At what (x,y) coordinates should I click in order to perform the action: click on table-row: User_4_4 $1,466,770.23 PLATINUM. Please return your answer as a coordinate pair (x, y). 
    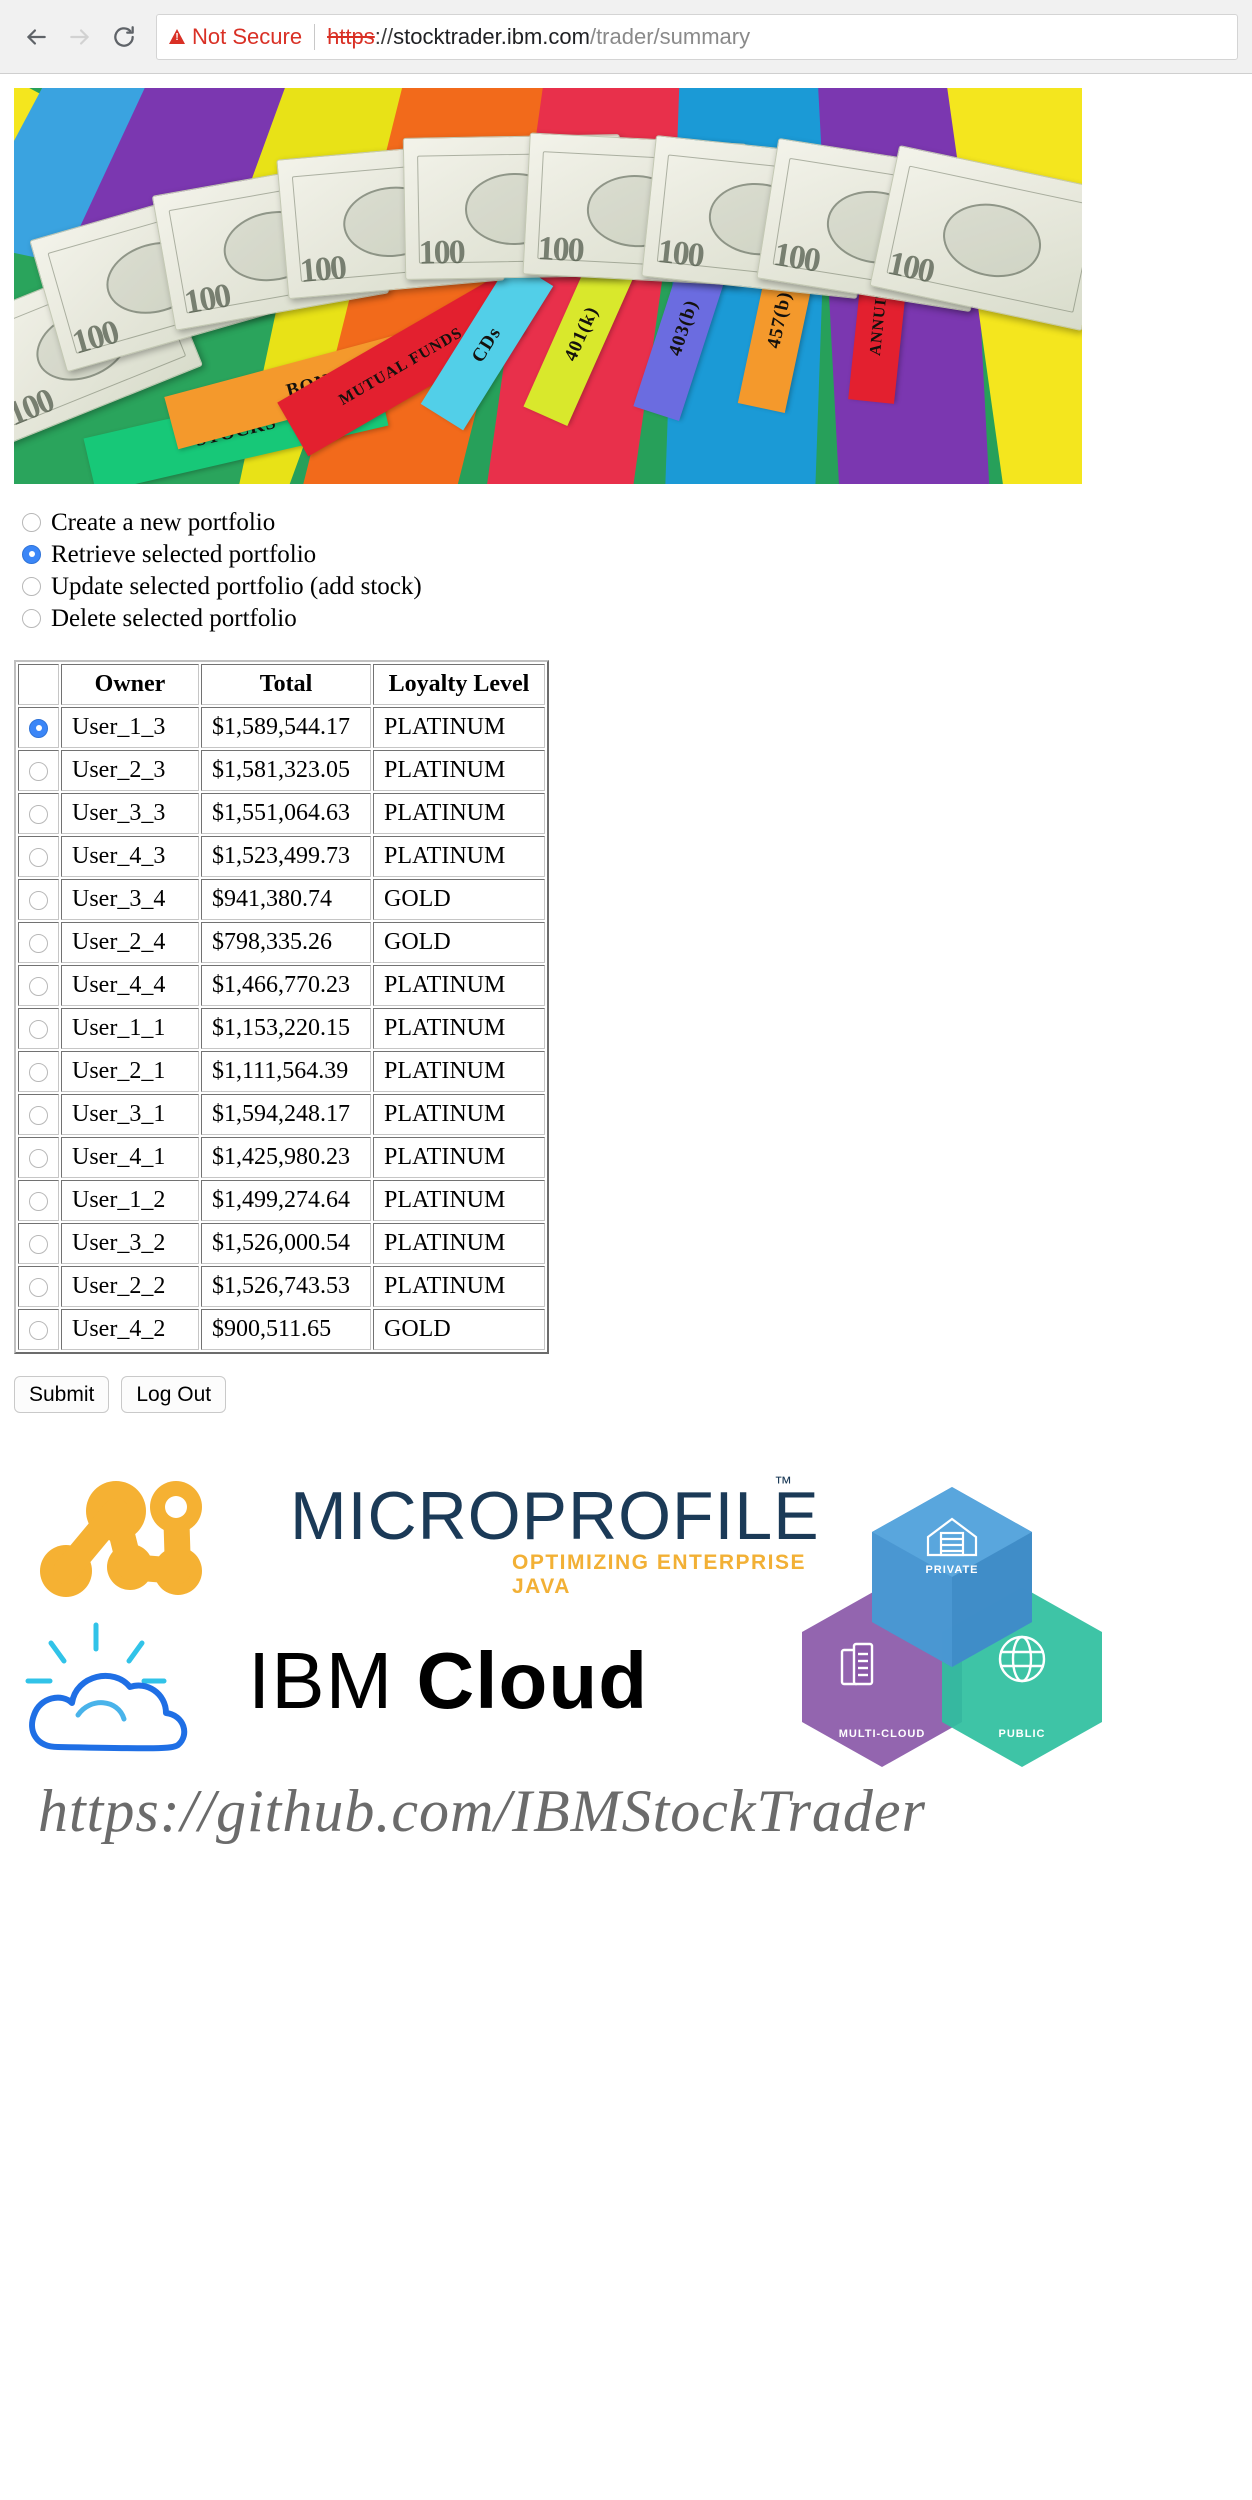
    Looking at the image, I should click on (281, 985).